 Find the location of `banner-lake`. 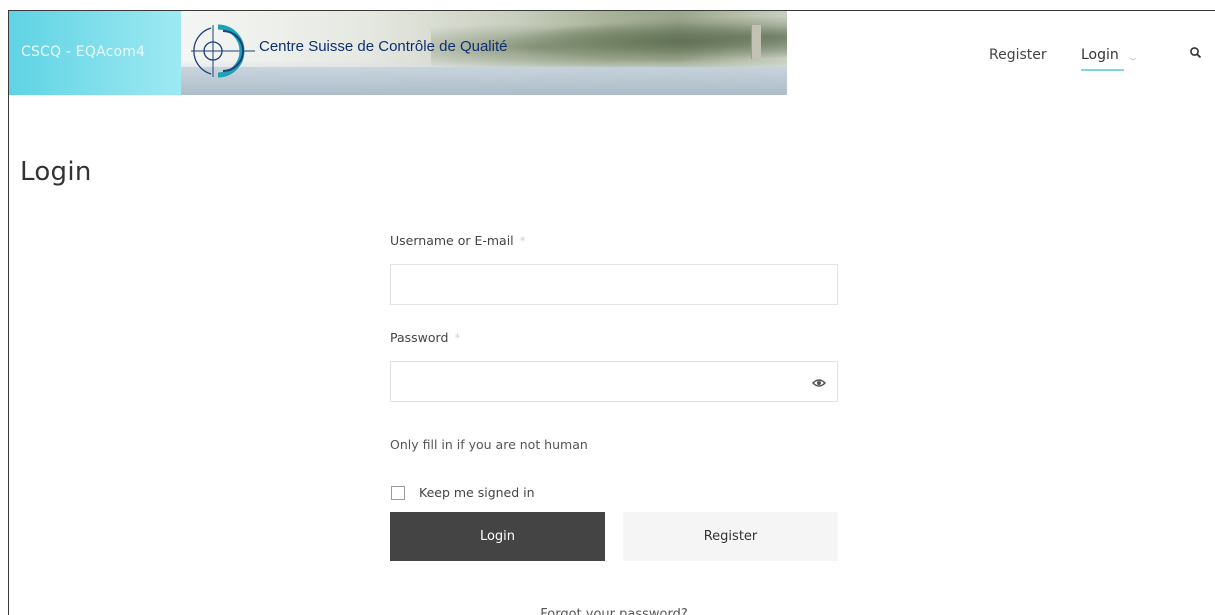

banner-lake is located at coordinates (484, 81).